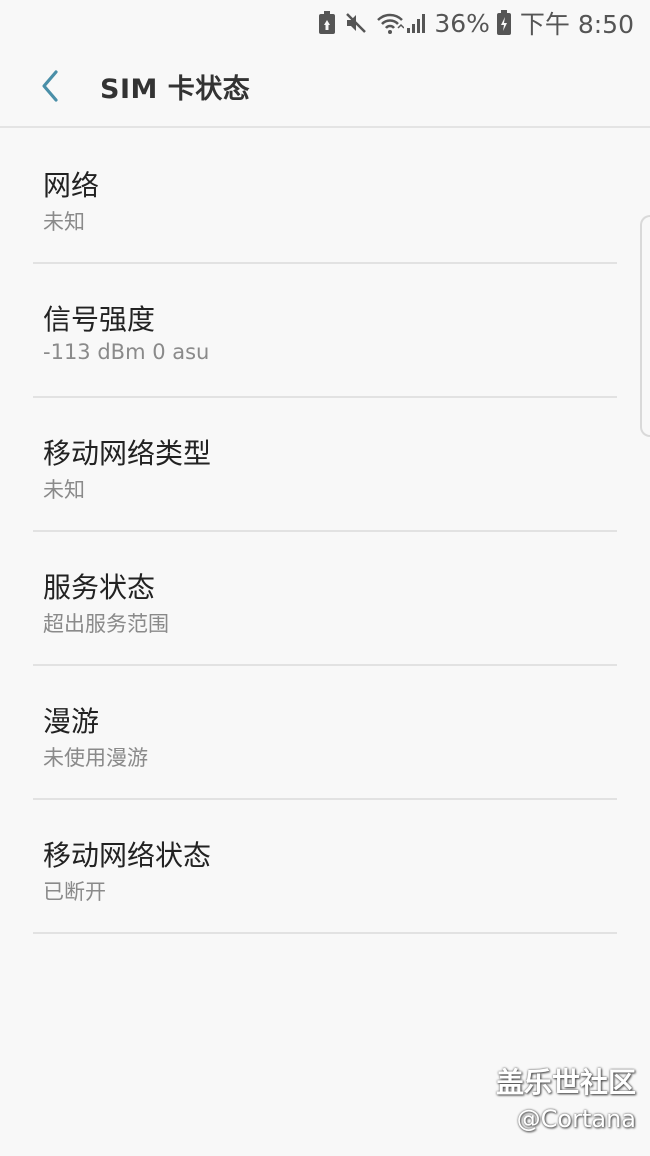  I want to click on list-item-mobile-network-state: 移动网络状态 已断开, so click(325, 867).